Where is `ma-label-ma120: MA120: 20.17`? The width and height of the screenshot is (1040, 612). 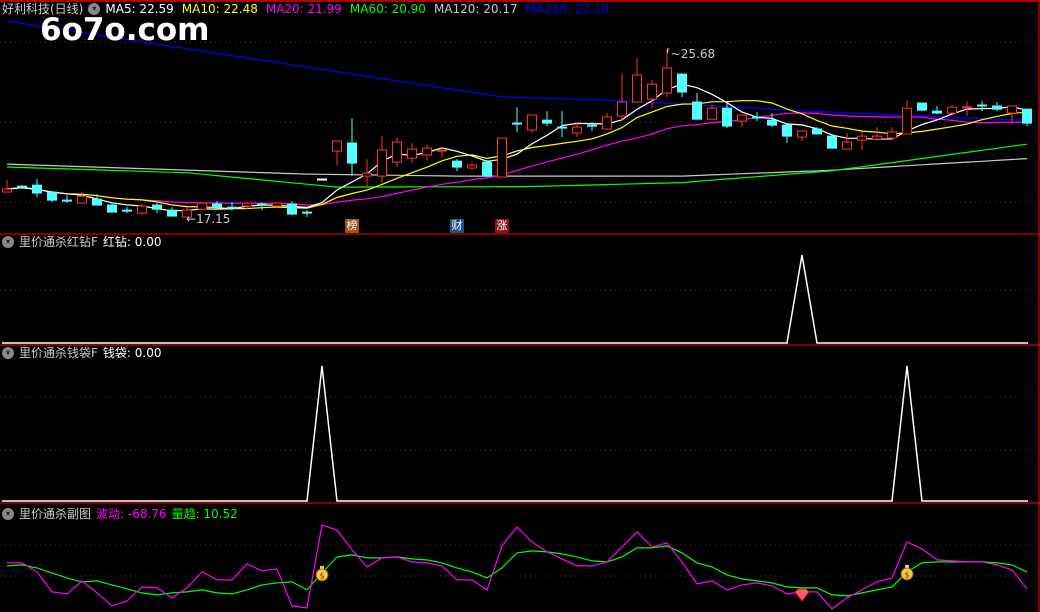
ma-label-ma120: MA120: 20.17 is located at coordinates (475, 9).